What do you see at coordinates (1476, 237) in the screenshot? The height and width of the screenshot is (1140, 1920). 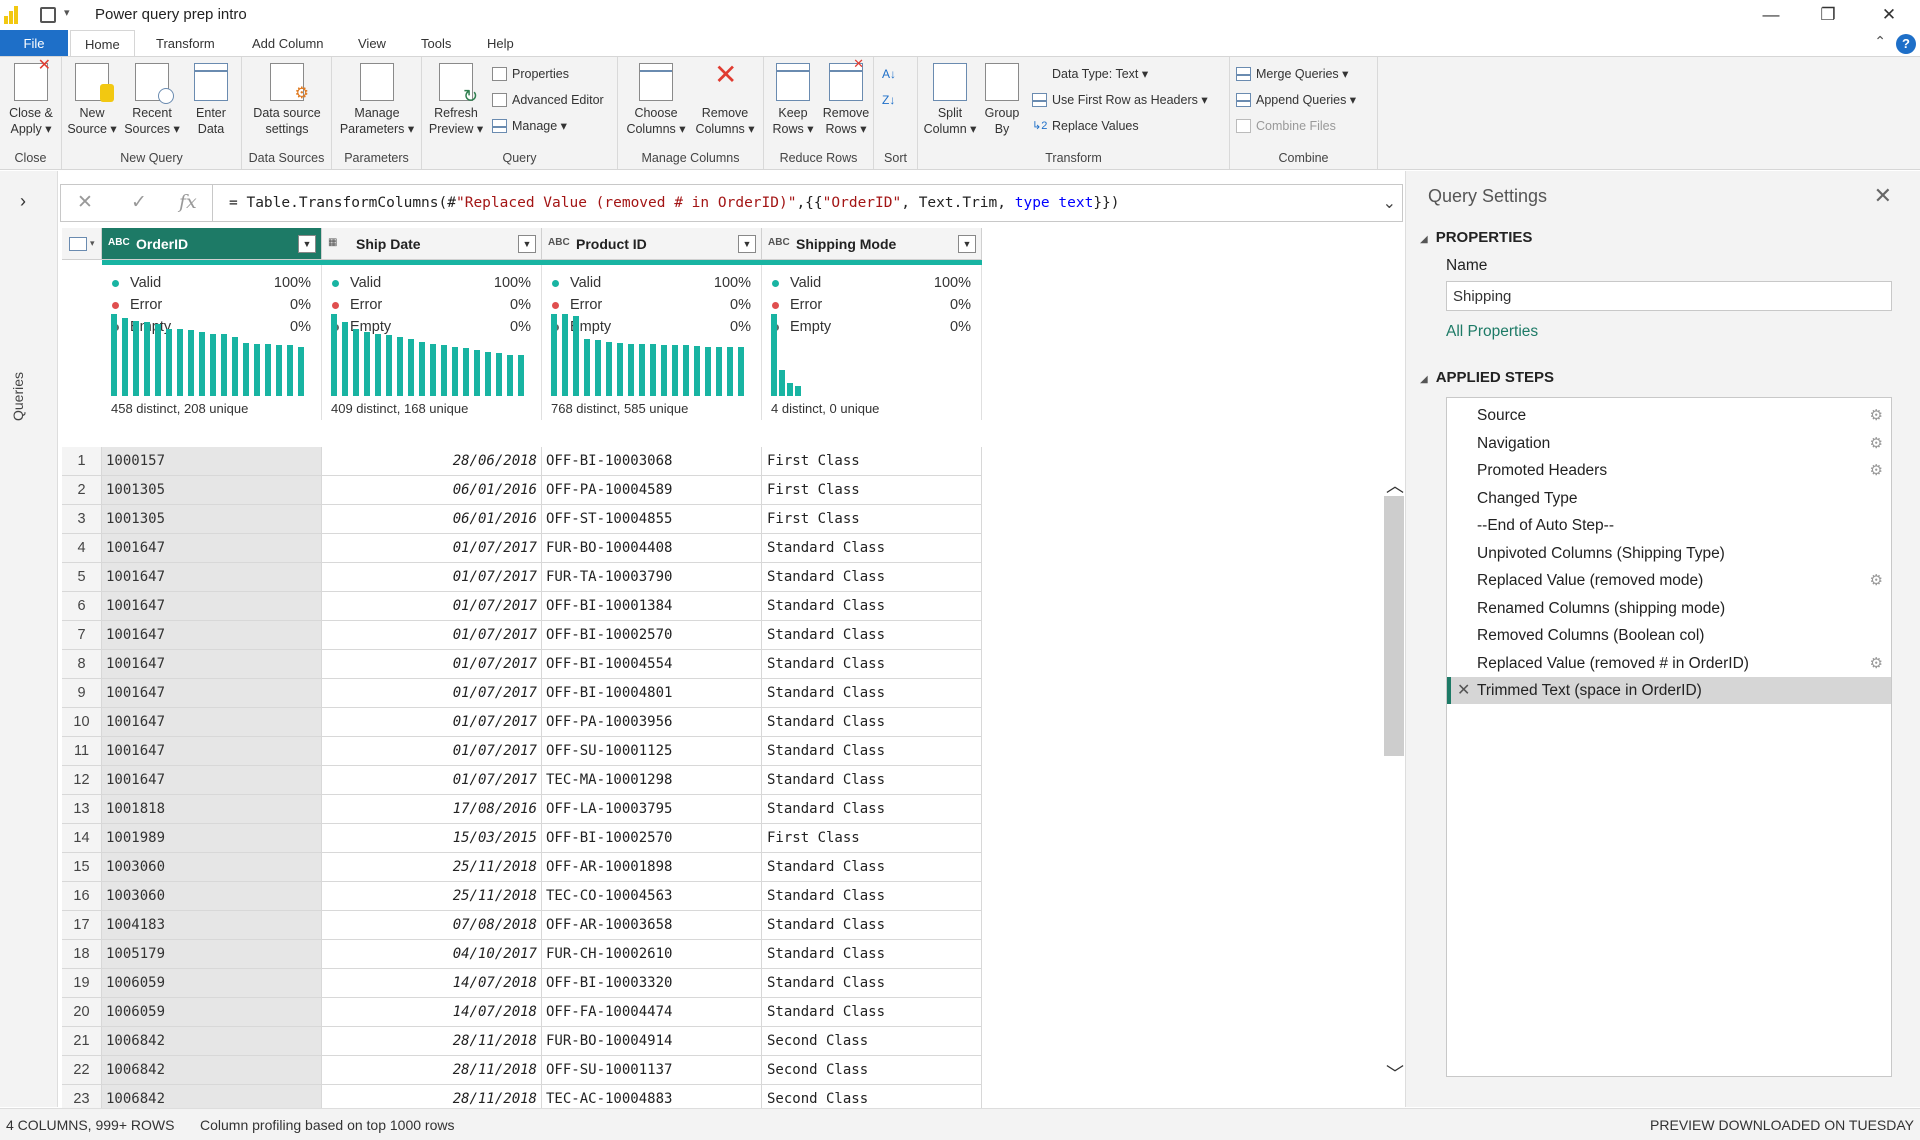 I see `properties-section: ◢ PROPERTIES` at bounding box center [1476, 237].